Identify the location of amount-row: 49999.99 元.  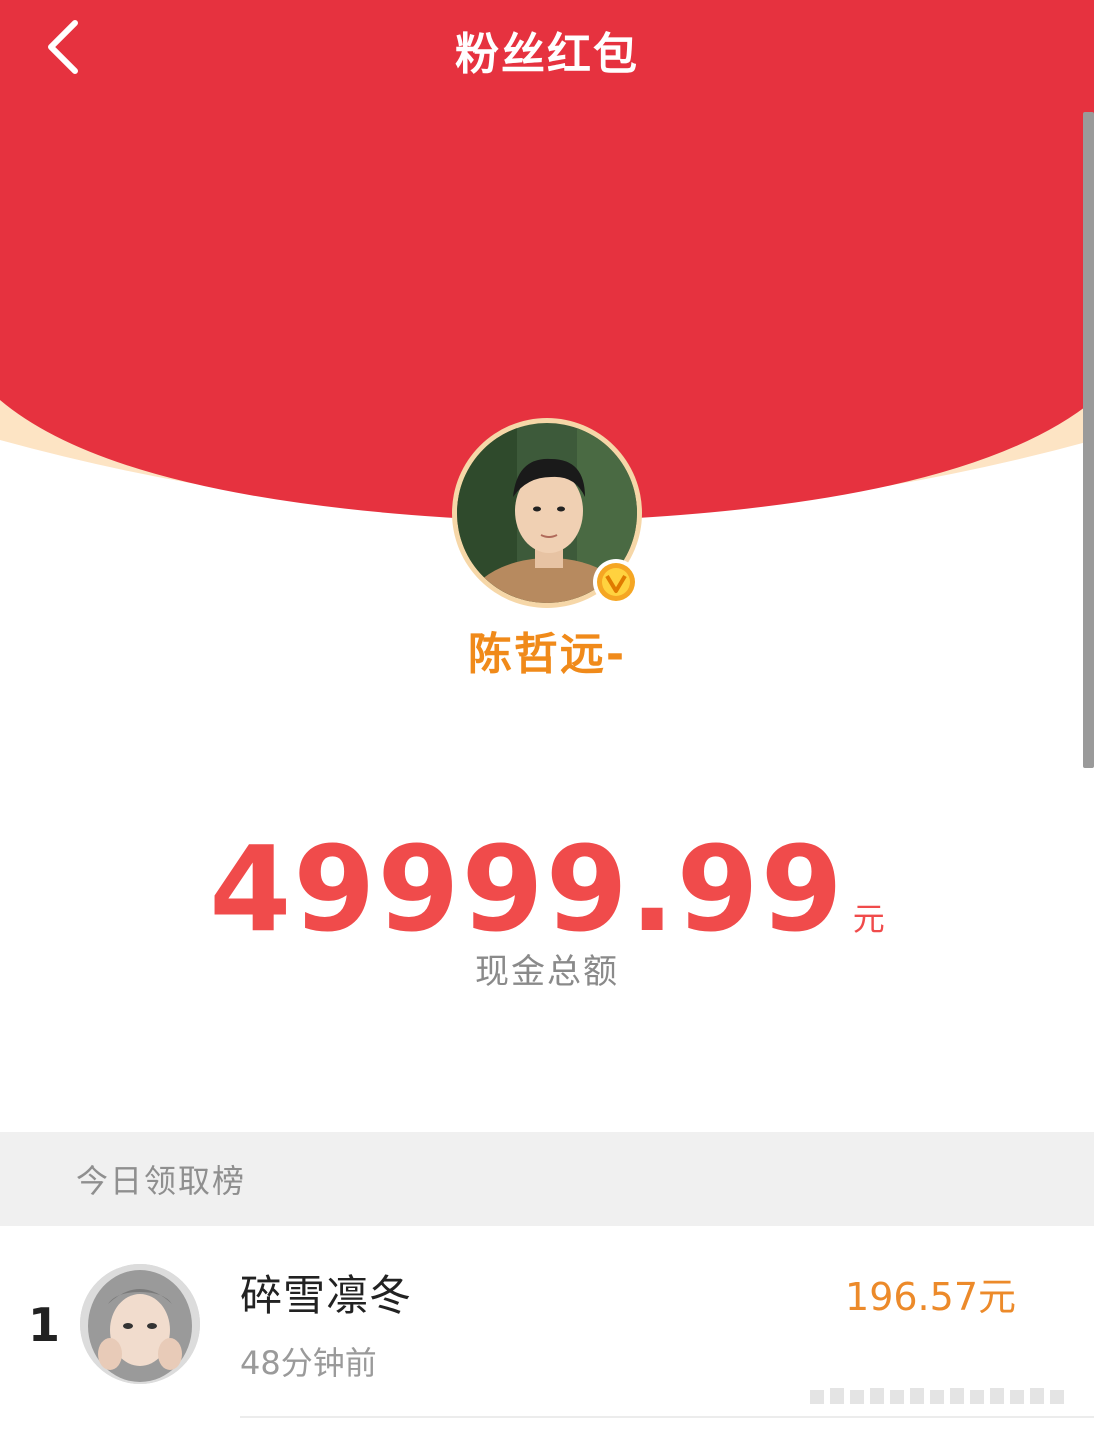
(547, 889).